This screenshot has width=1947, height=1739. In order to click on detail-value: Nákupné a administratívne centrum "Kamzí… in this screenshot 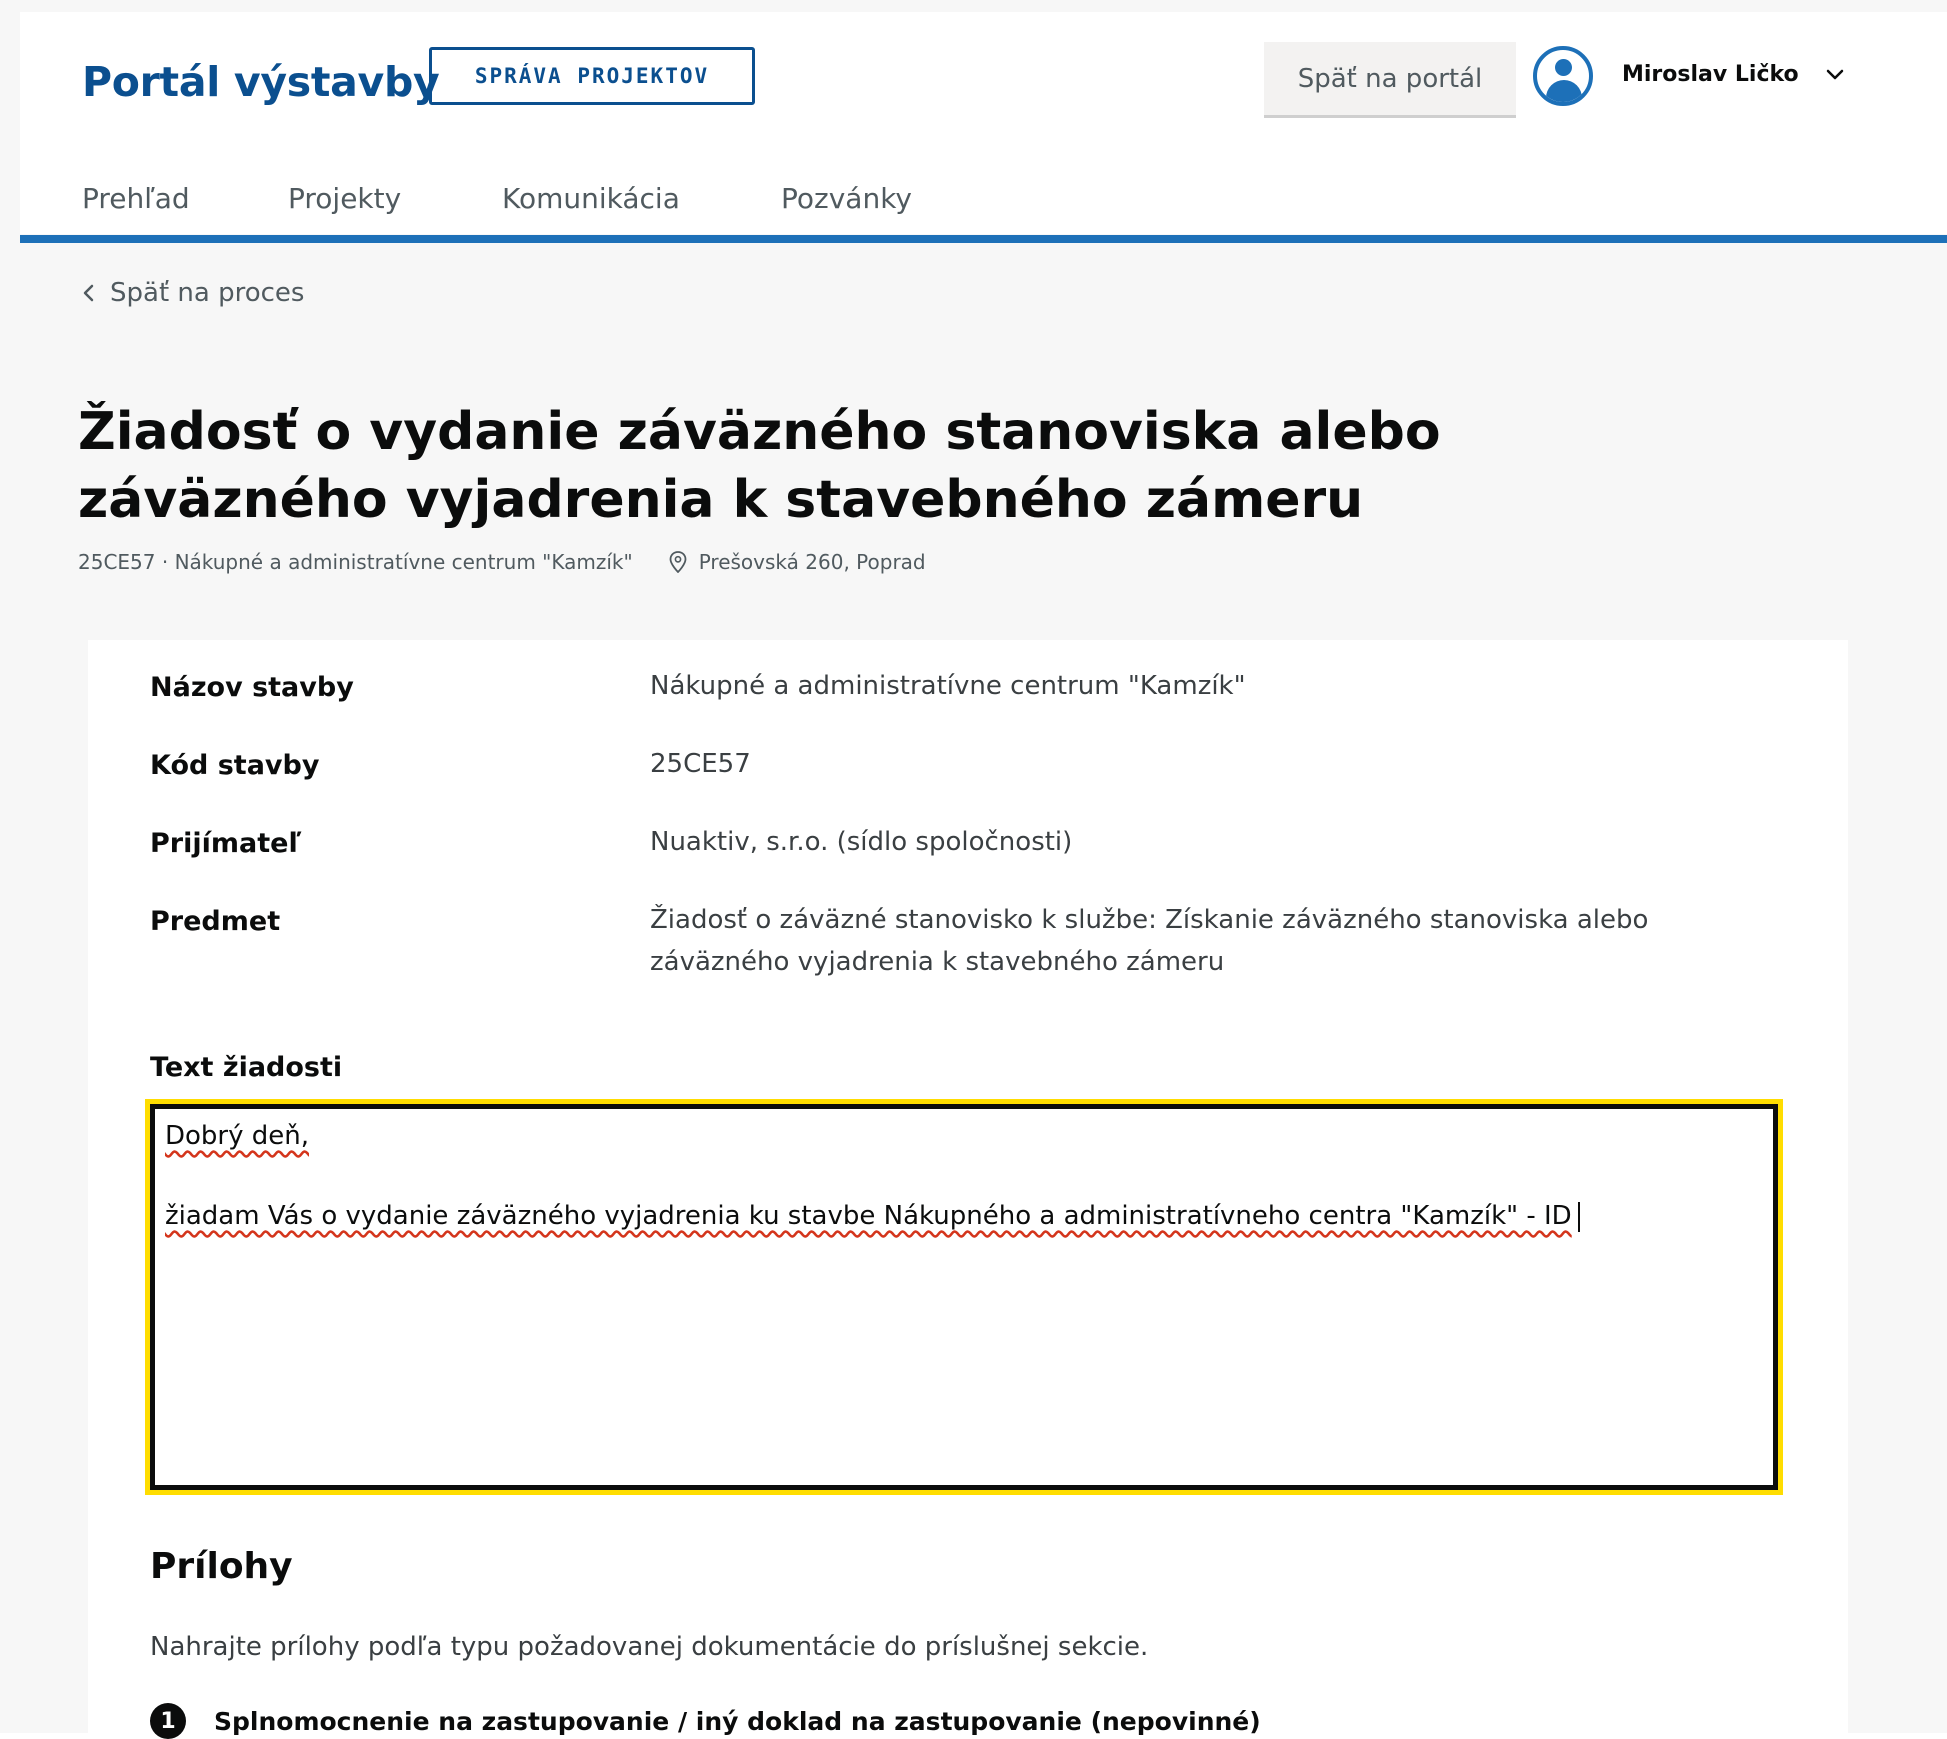, I will do `click(948, 686)`.